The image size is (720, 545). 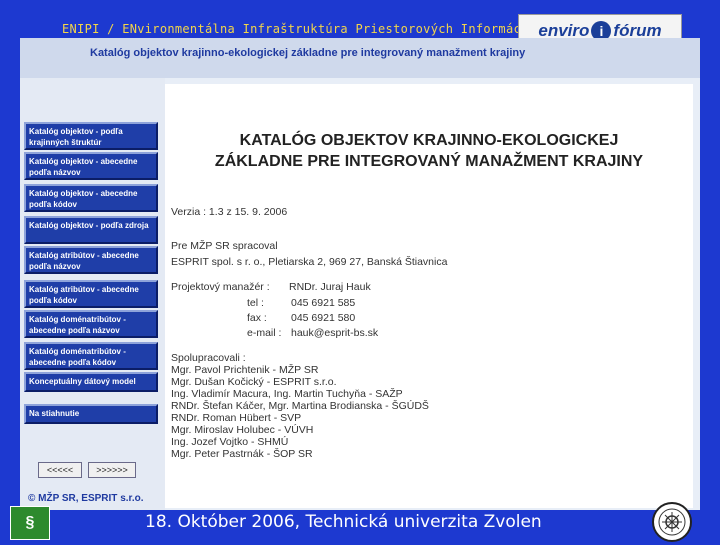 I want to click on university-logo-icon: §, so click(x=30, y=523).